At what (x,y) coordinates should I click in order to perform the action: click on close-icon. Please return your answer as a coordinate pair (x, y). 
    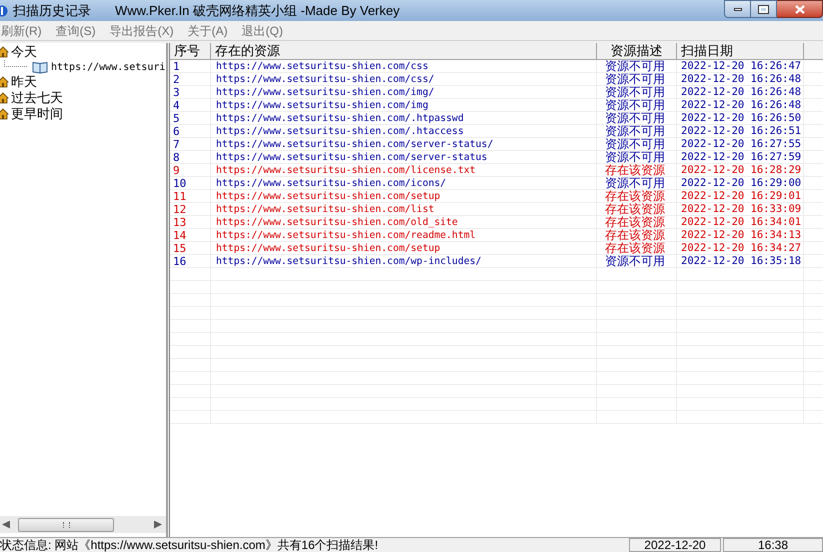
    Looking at the image, I should click on (799, 9).